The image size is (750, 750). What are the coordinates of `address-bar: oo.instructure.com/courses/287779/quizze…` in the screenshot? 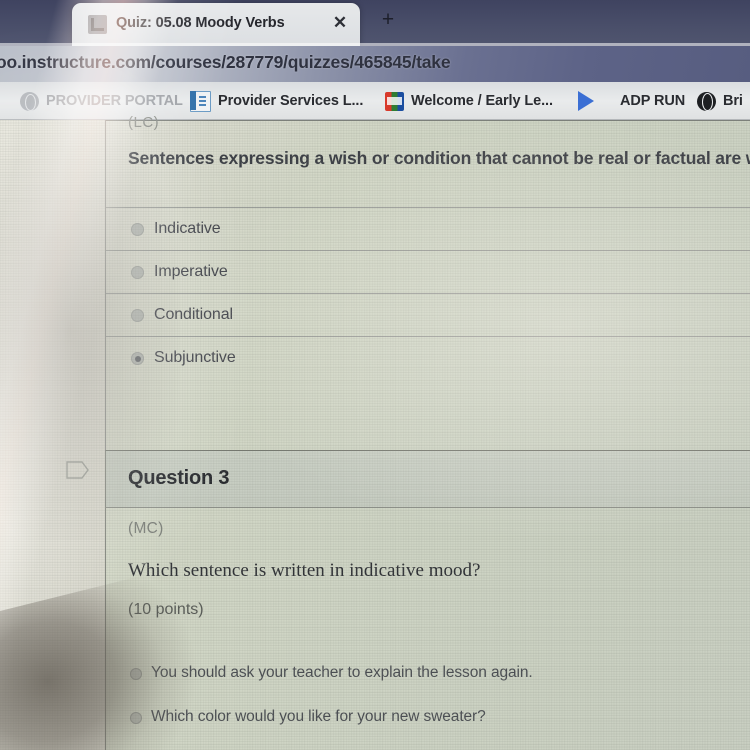 It's located at (375, 64).